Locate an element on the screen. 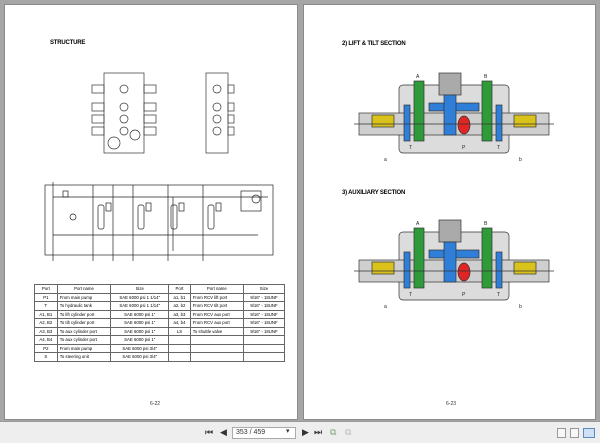 The image size is (600, 443). table-cell: S is located at coordinates (46, 357).